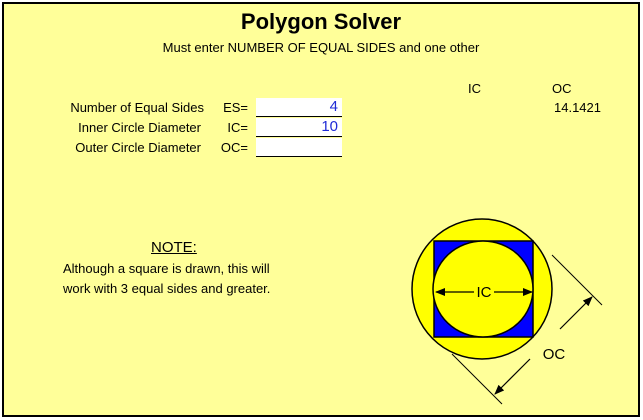  I want to click on note-line-1: Although a square is drawn, this will, so click(166, 268).